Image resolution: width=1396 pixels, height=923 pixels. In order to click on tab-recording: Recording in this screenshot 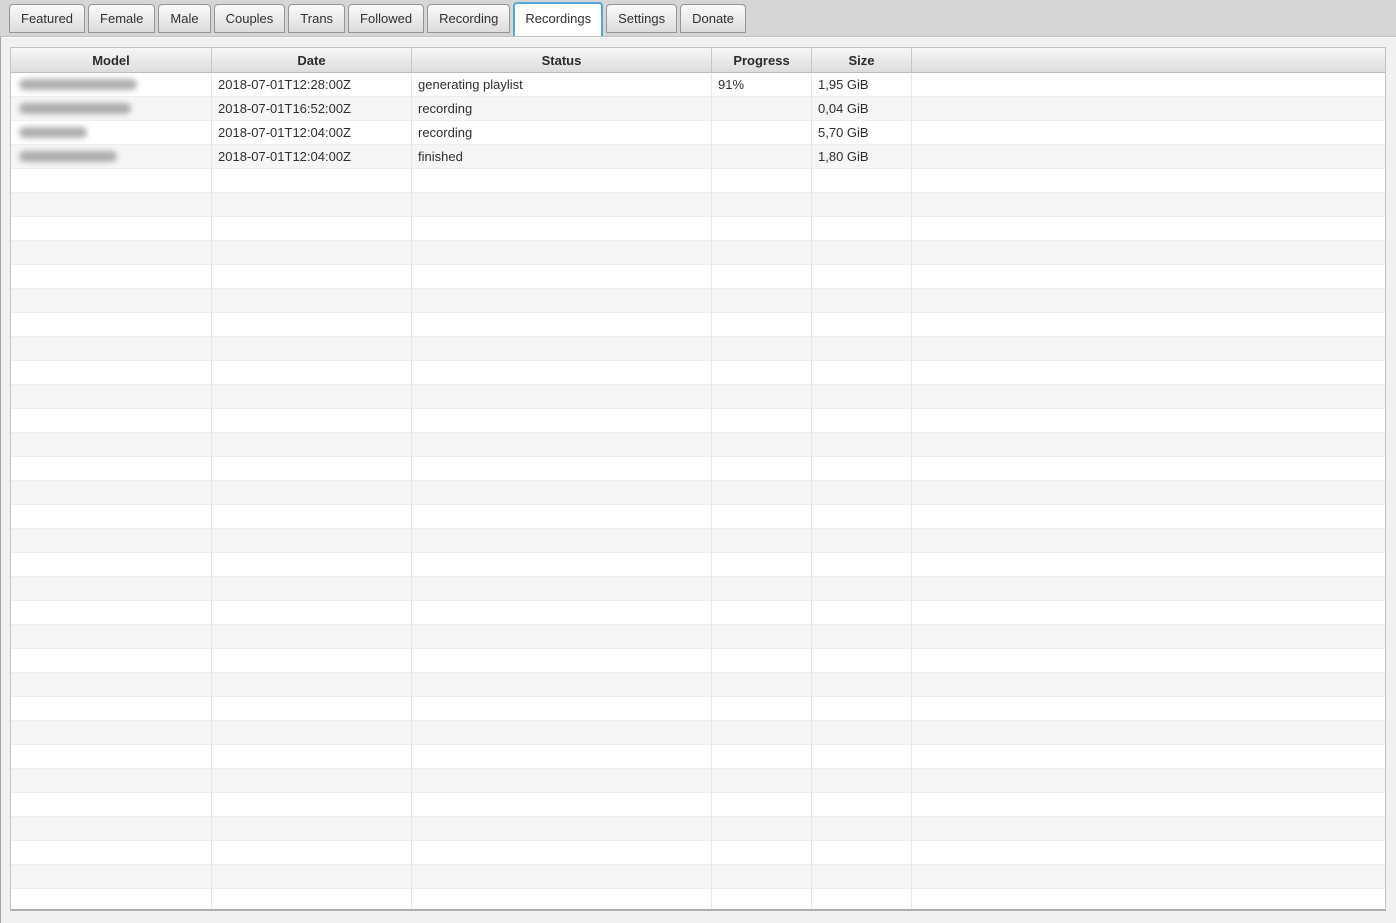, I will do `click(469, 18)`.